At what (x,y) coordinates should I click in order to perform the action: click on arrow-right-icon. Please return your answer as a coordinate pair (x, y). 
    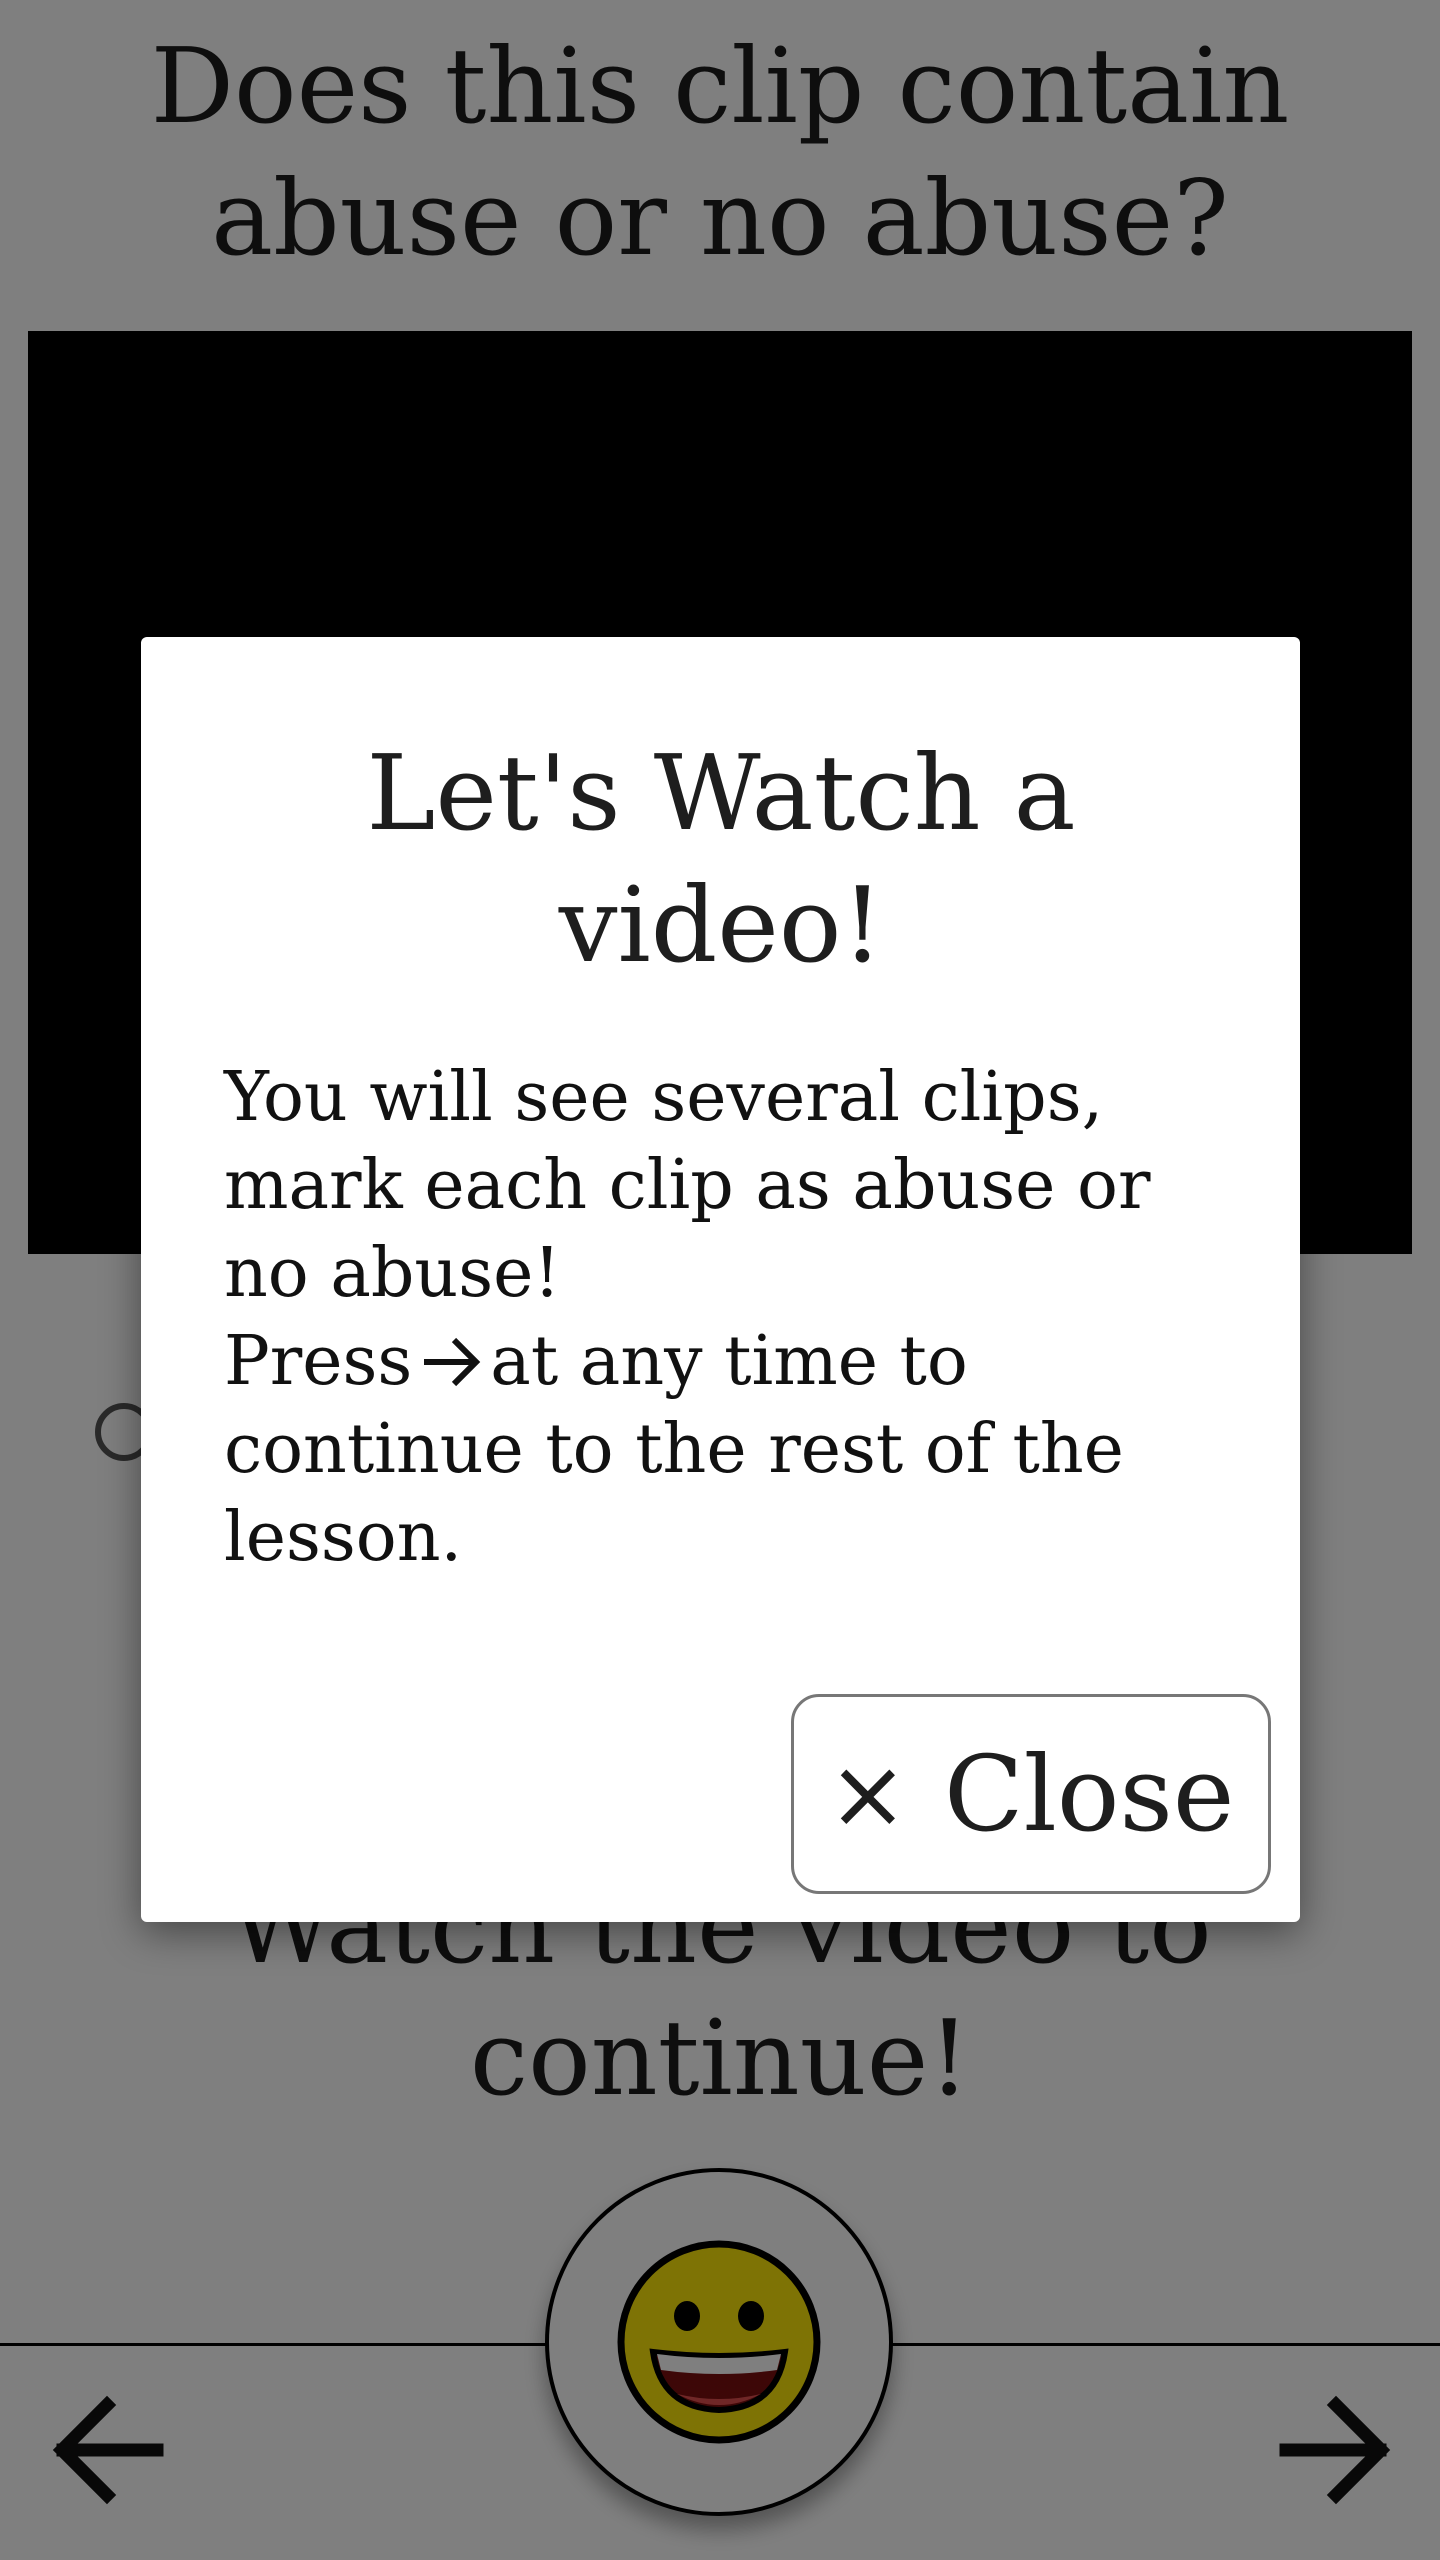
    Looking at the image, I should click on (452, 1361).